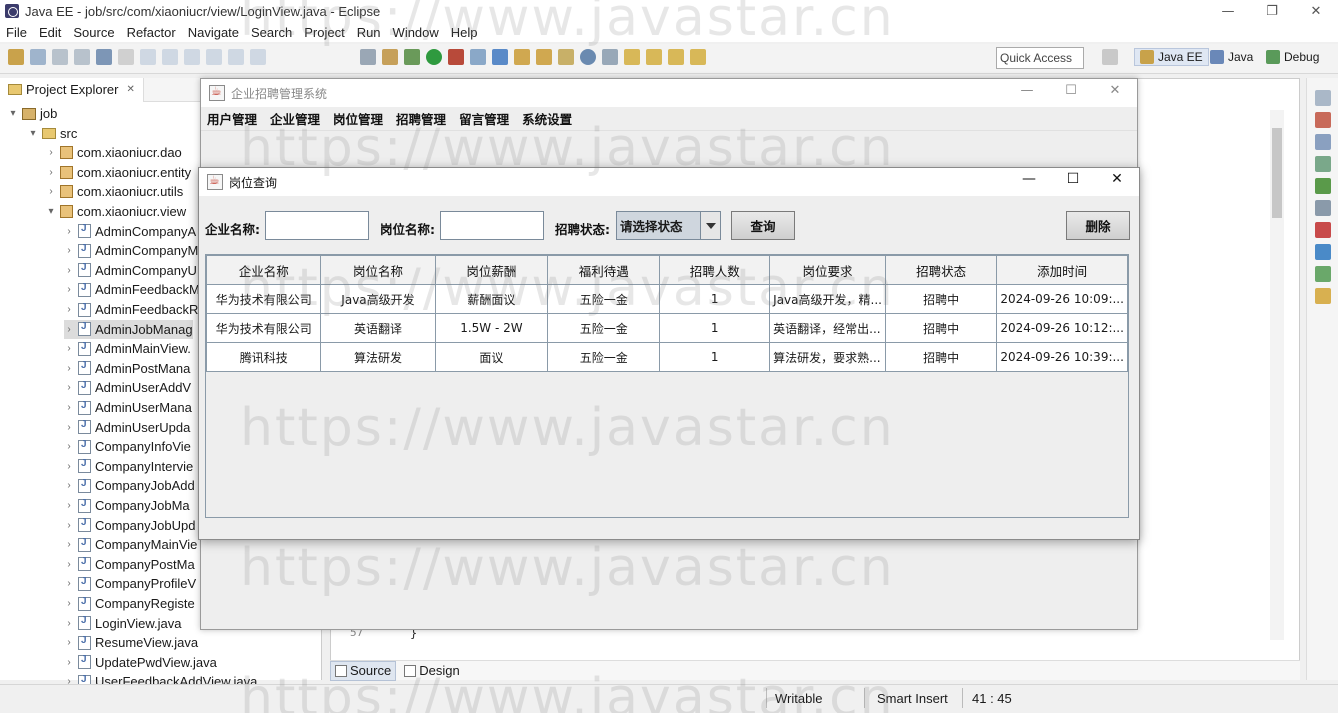  I want to click on perspective-debug: Debug, so click(1292, 57).